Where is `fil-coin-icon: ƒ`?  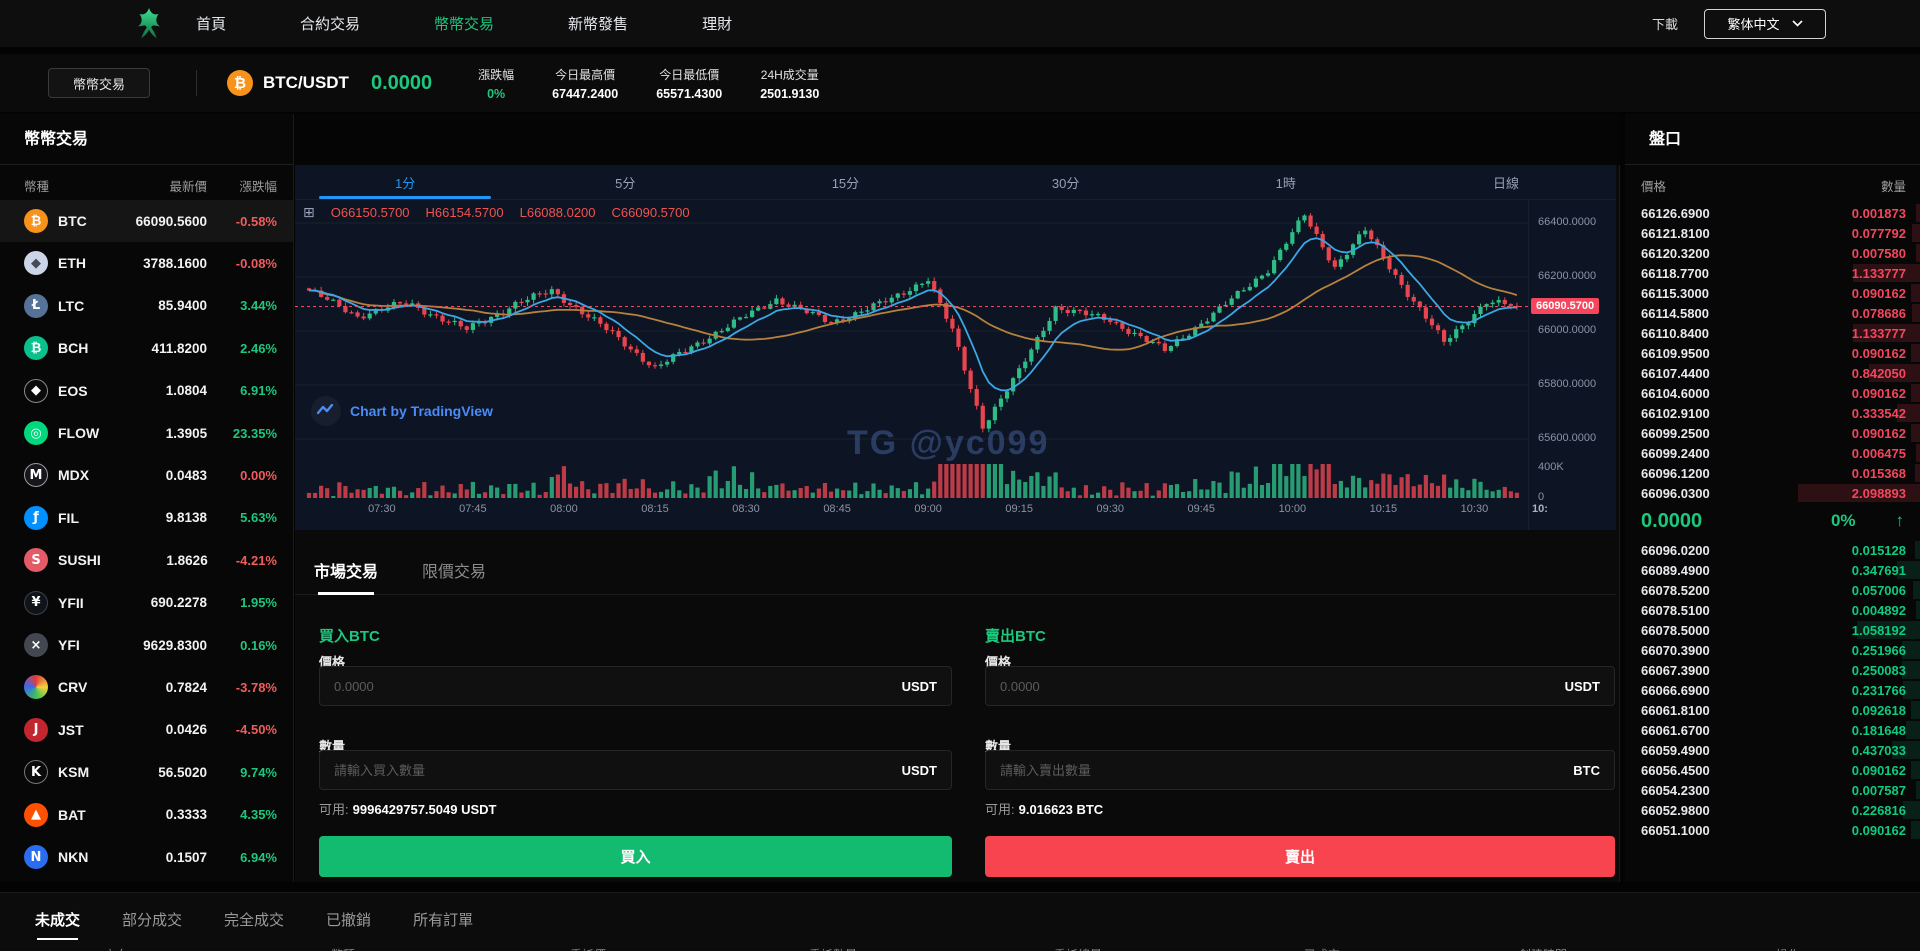 fil-coin-icon: ƒ is located at coordinates (36, 517).